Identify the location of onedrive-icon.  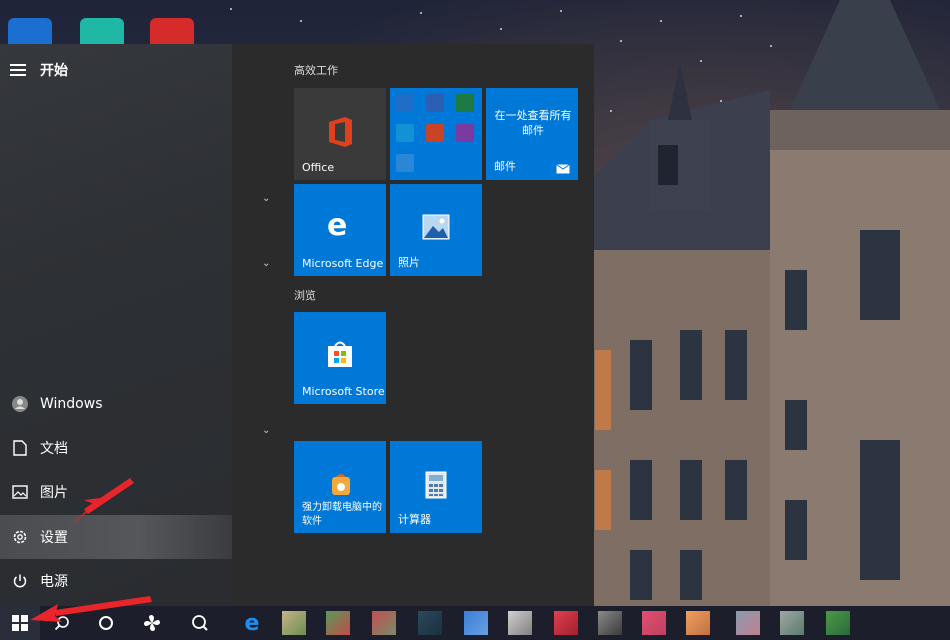
(405, 163).